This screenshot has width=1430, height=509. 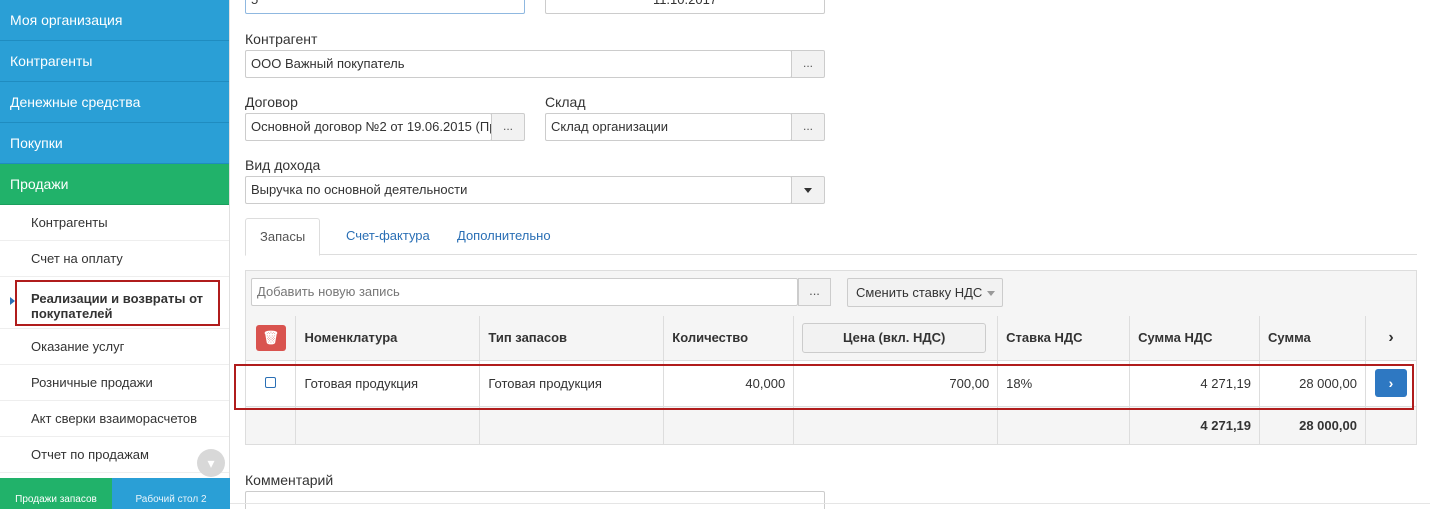 I want to click on date-field: 11.10.2017, so click(x=685, y=7).